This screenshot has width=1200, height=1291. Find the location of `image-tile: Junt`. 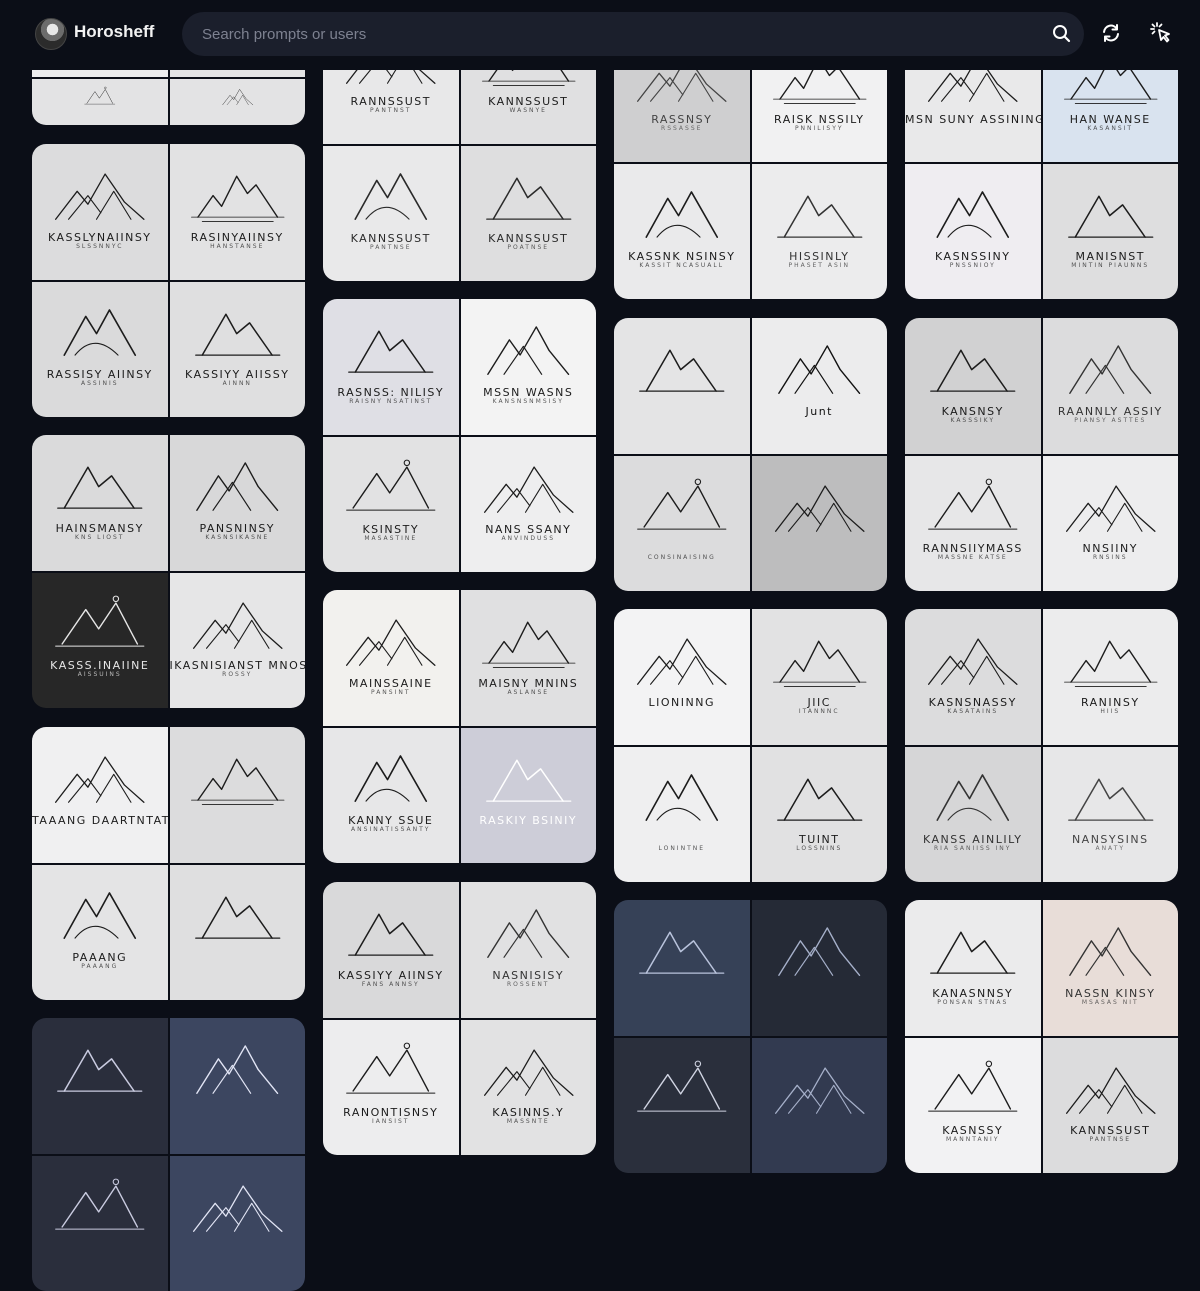

image-tile: Junt is located at coordinates (820, 386).